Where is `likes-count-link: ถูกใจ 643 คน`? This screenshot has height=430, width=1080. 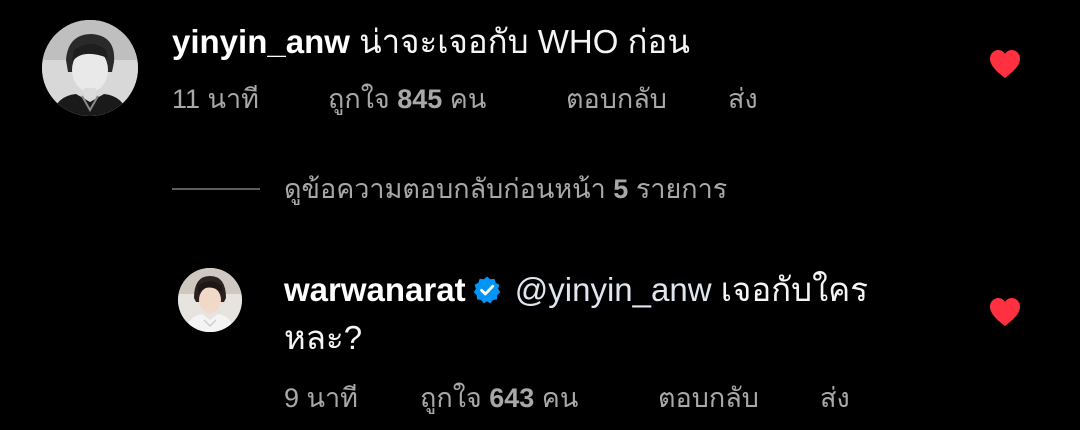
likes-count-link: ถูกใจ 643 คน is located at coordinates (499, 398).